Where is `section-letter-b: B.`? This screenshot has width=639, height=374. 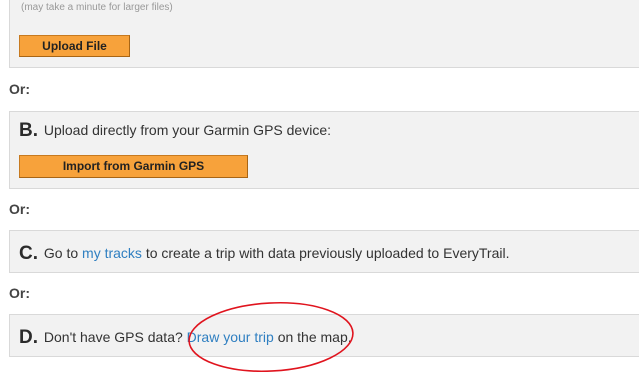 section-letter-b: B. is located at coordinates (28, 130).